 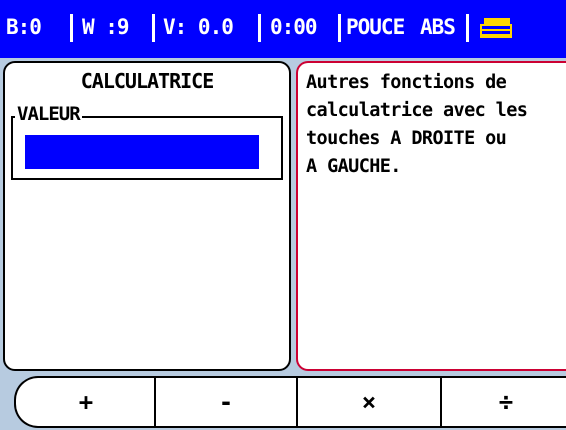 What do you see at coordinates (24, 27) in the screenshot?
I see `status-b: B:0` at bounding box center [24, 27].